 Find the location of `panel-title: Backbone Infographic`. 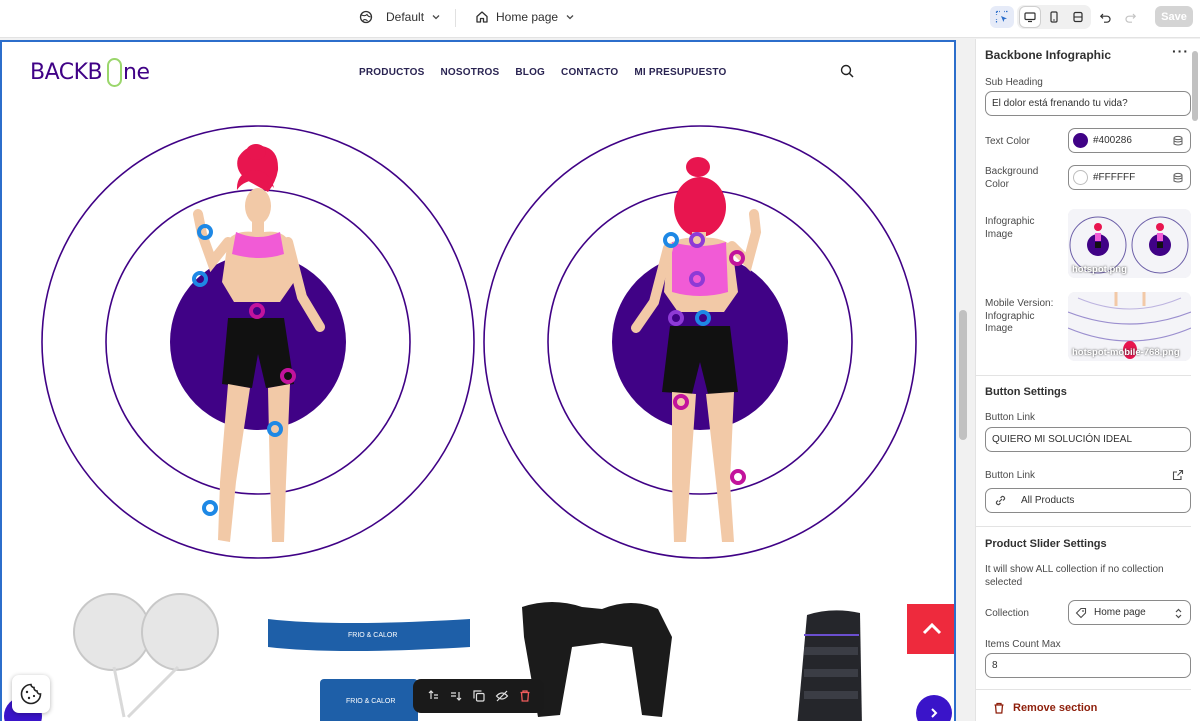

panel-title: Backbone Infographic is located at coordinates (1048, 55).